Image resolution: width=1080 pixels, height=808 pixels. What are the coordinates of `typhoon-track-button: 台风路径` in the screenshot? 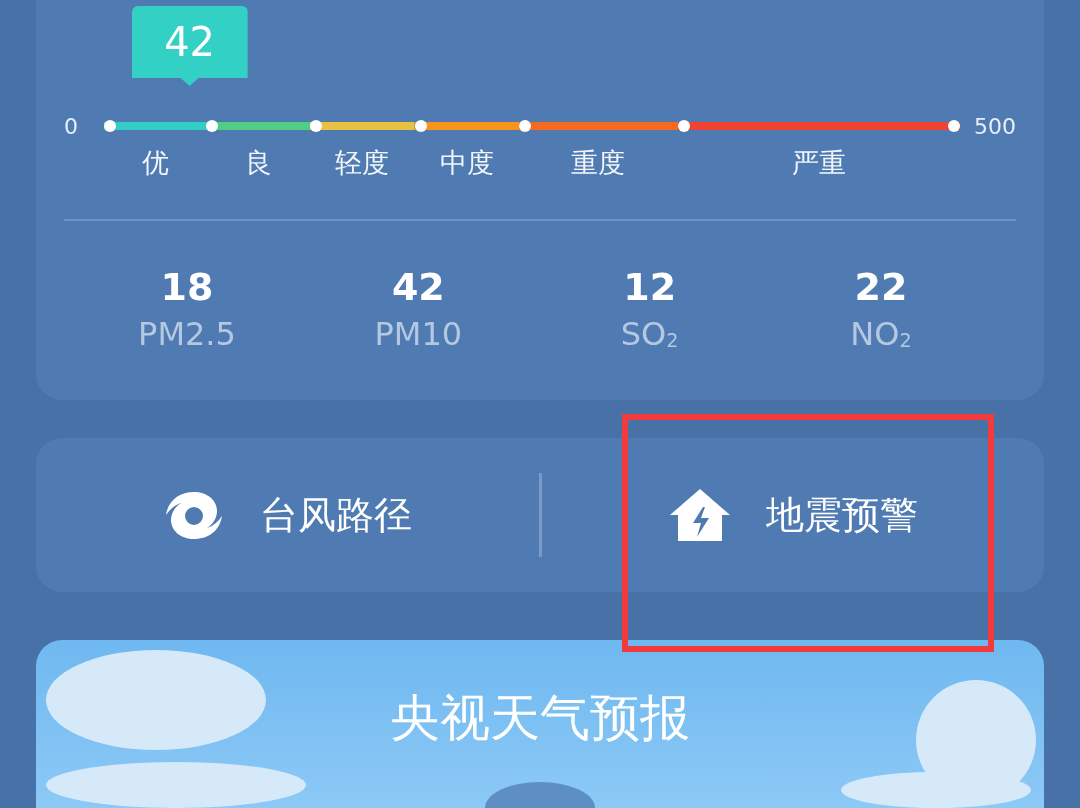 It's located at (287, 515).